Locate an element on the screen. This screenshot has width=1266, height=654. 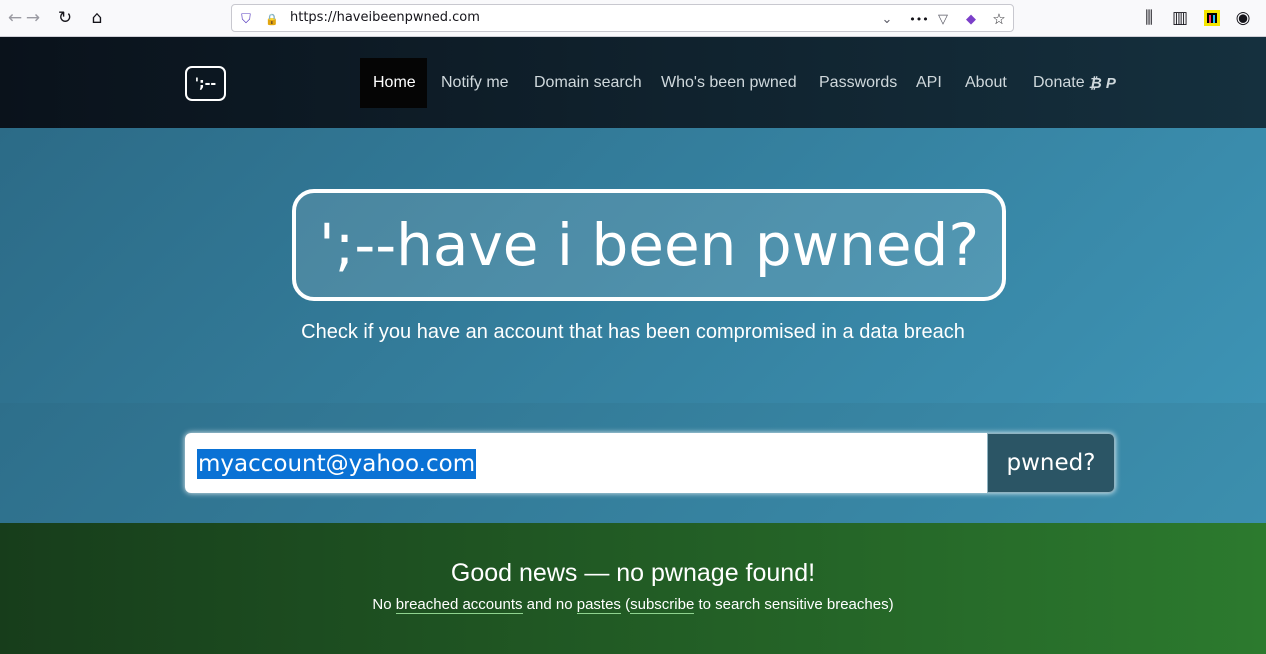
home-icon: ⌂ is located at coordinates (97, 18).